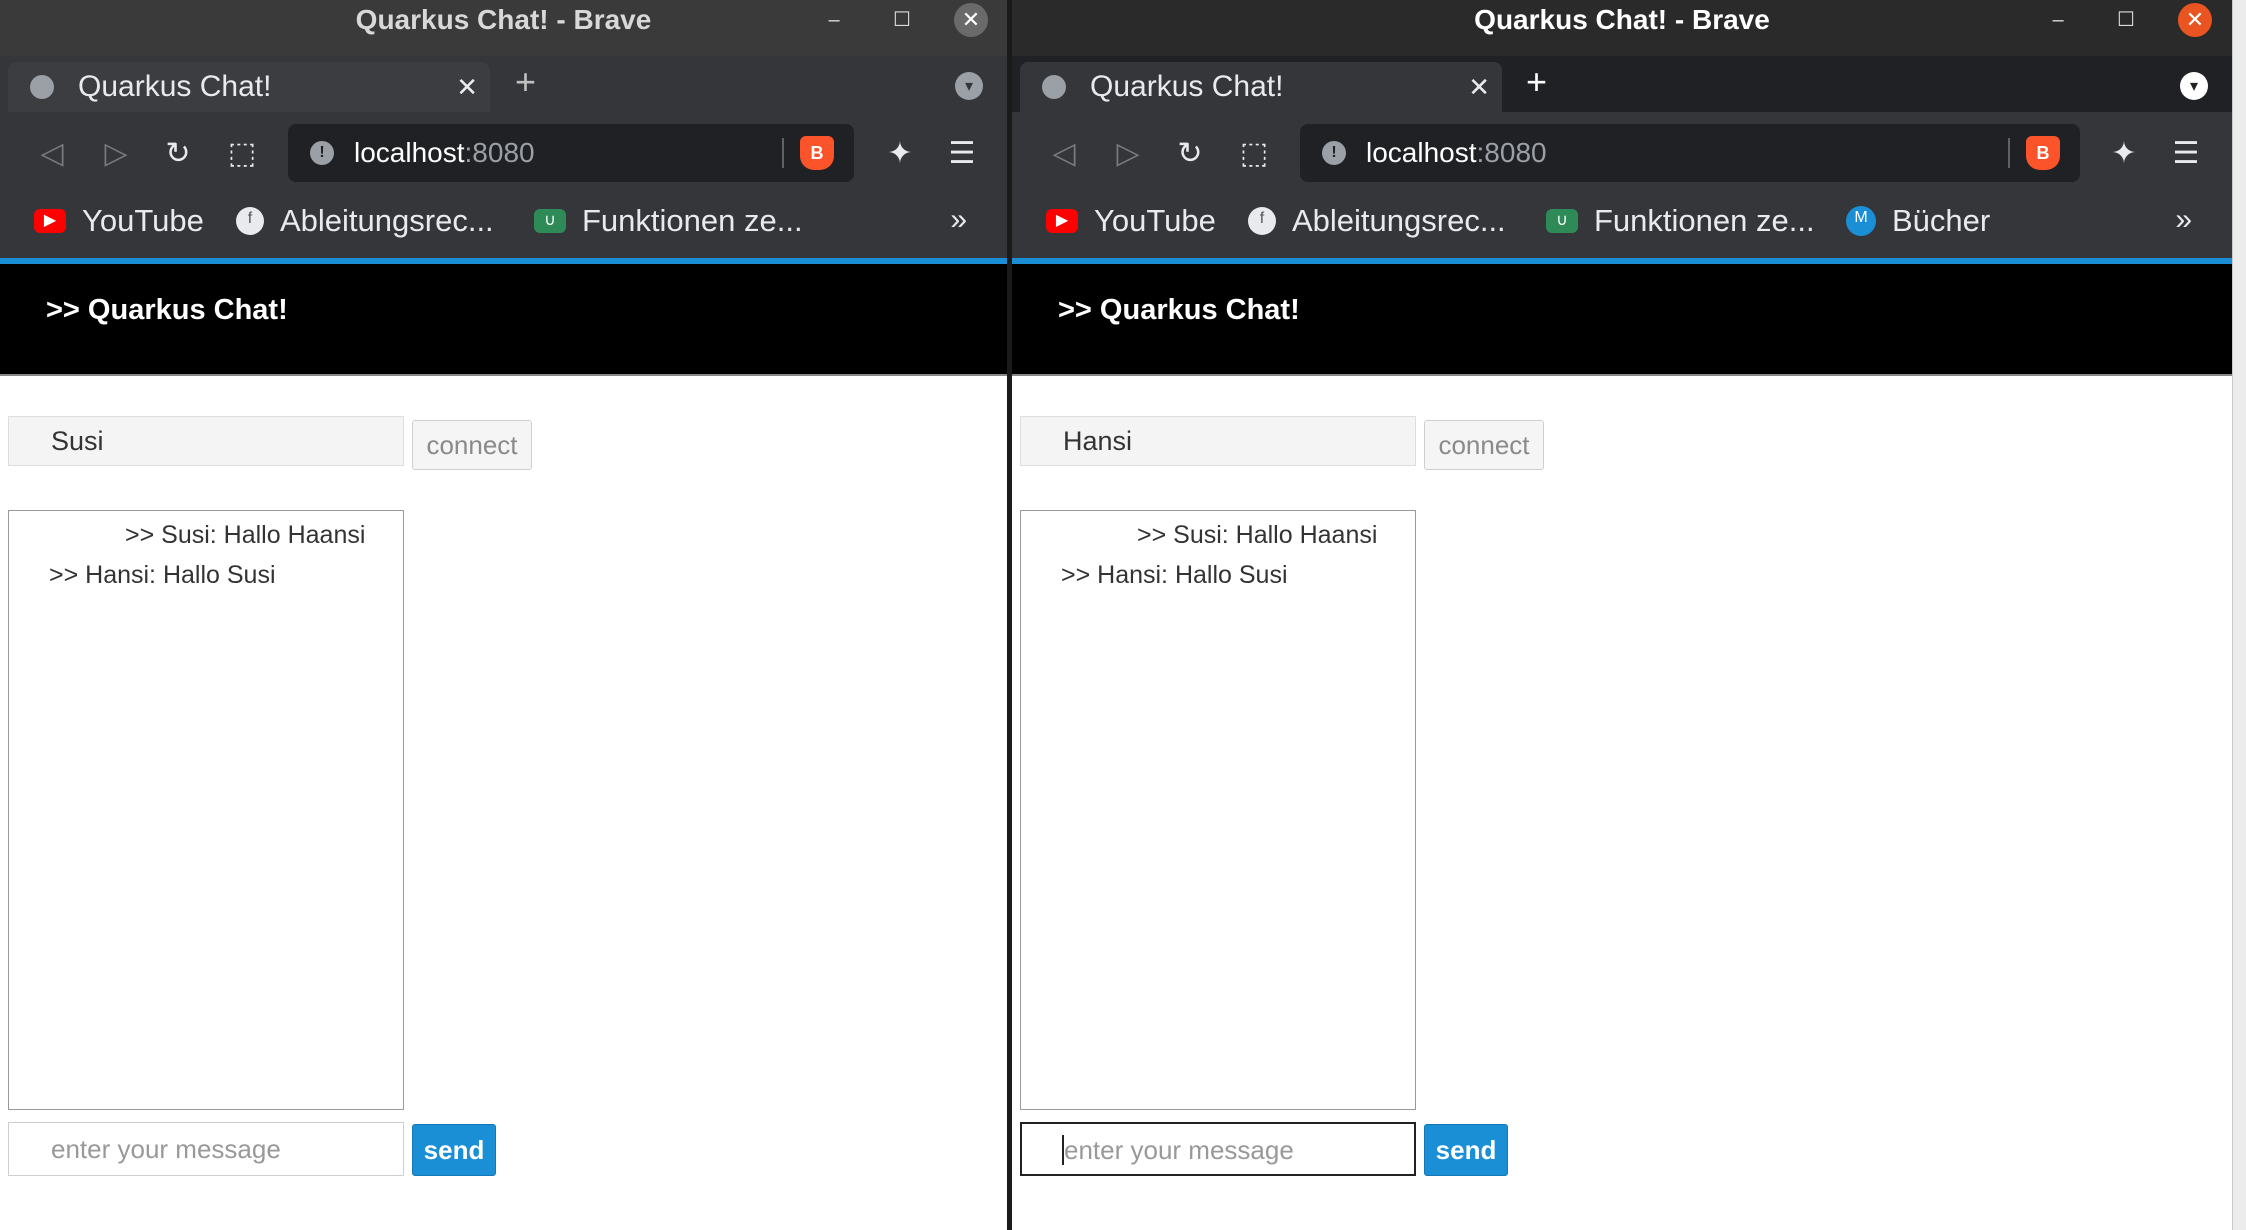 The height and width of the screenshot is (1230, 2246). What do you see at coordinates (503, 19) in the screenshot?
I see `window-title: Quarkus Chat! - Brave` at bounding box center [503, 19].